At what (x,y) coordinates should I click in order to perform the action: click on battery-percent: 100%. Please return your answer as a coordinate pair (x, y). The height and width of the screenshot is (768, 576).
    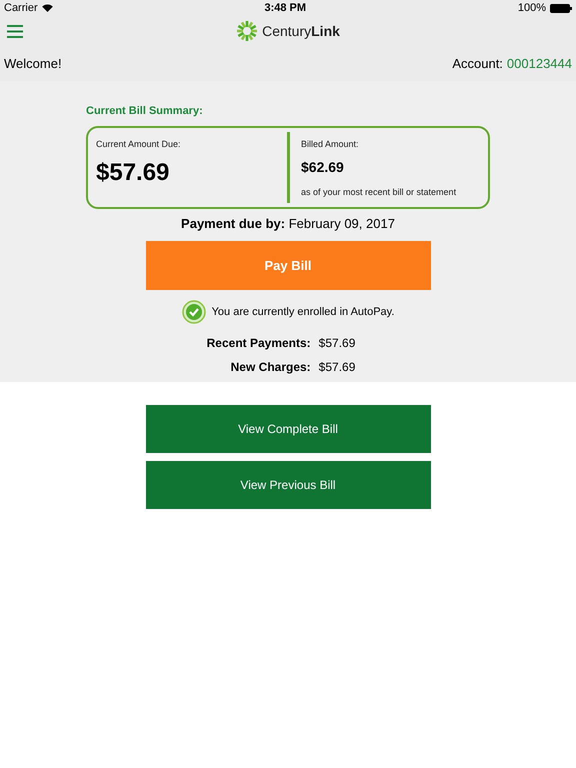
    Looking at the image, I should click on (532, 8).